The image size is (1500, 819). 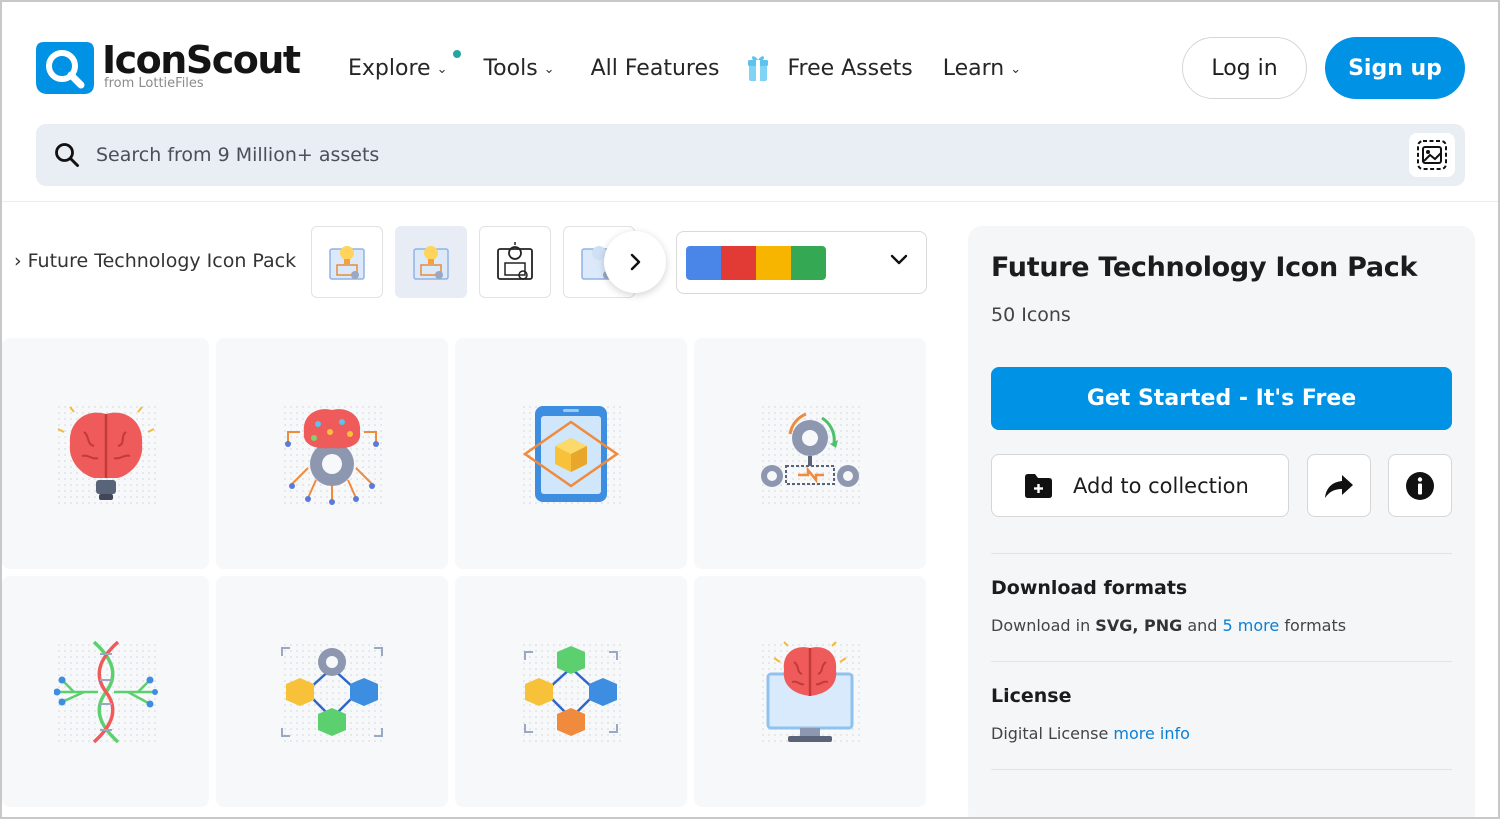 I want to click on more-formats-link: 5 more, so click(x=1251, y=625).